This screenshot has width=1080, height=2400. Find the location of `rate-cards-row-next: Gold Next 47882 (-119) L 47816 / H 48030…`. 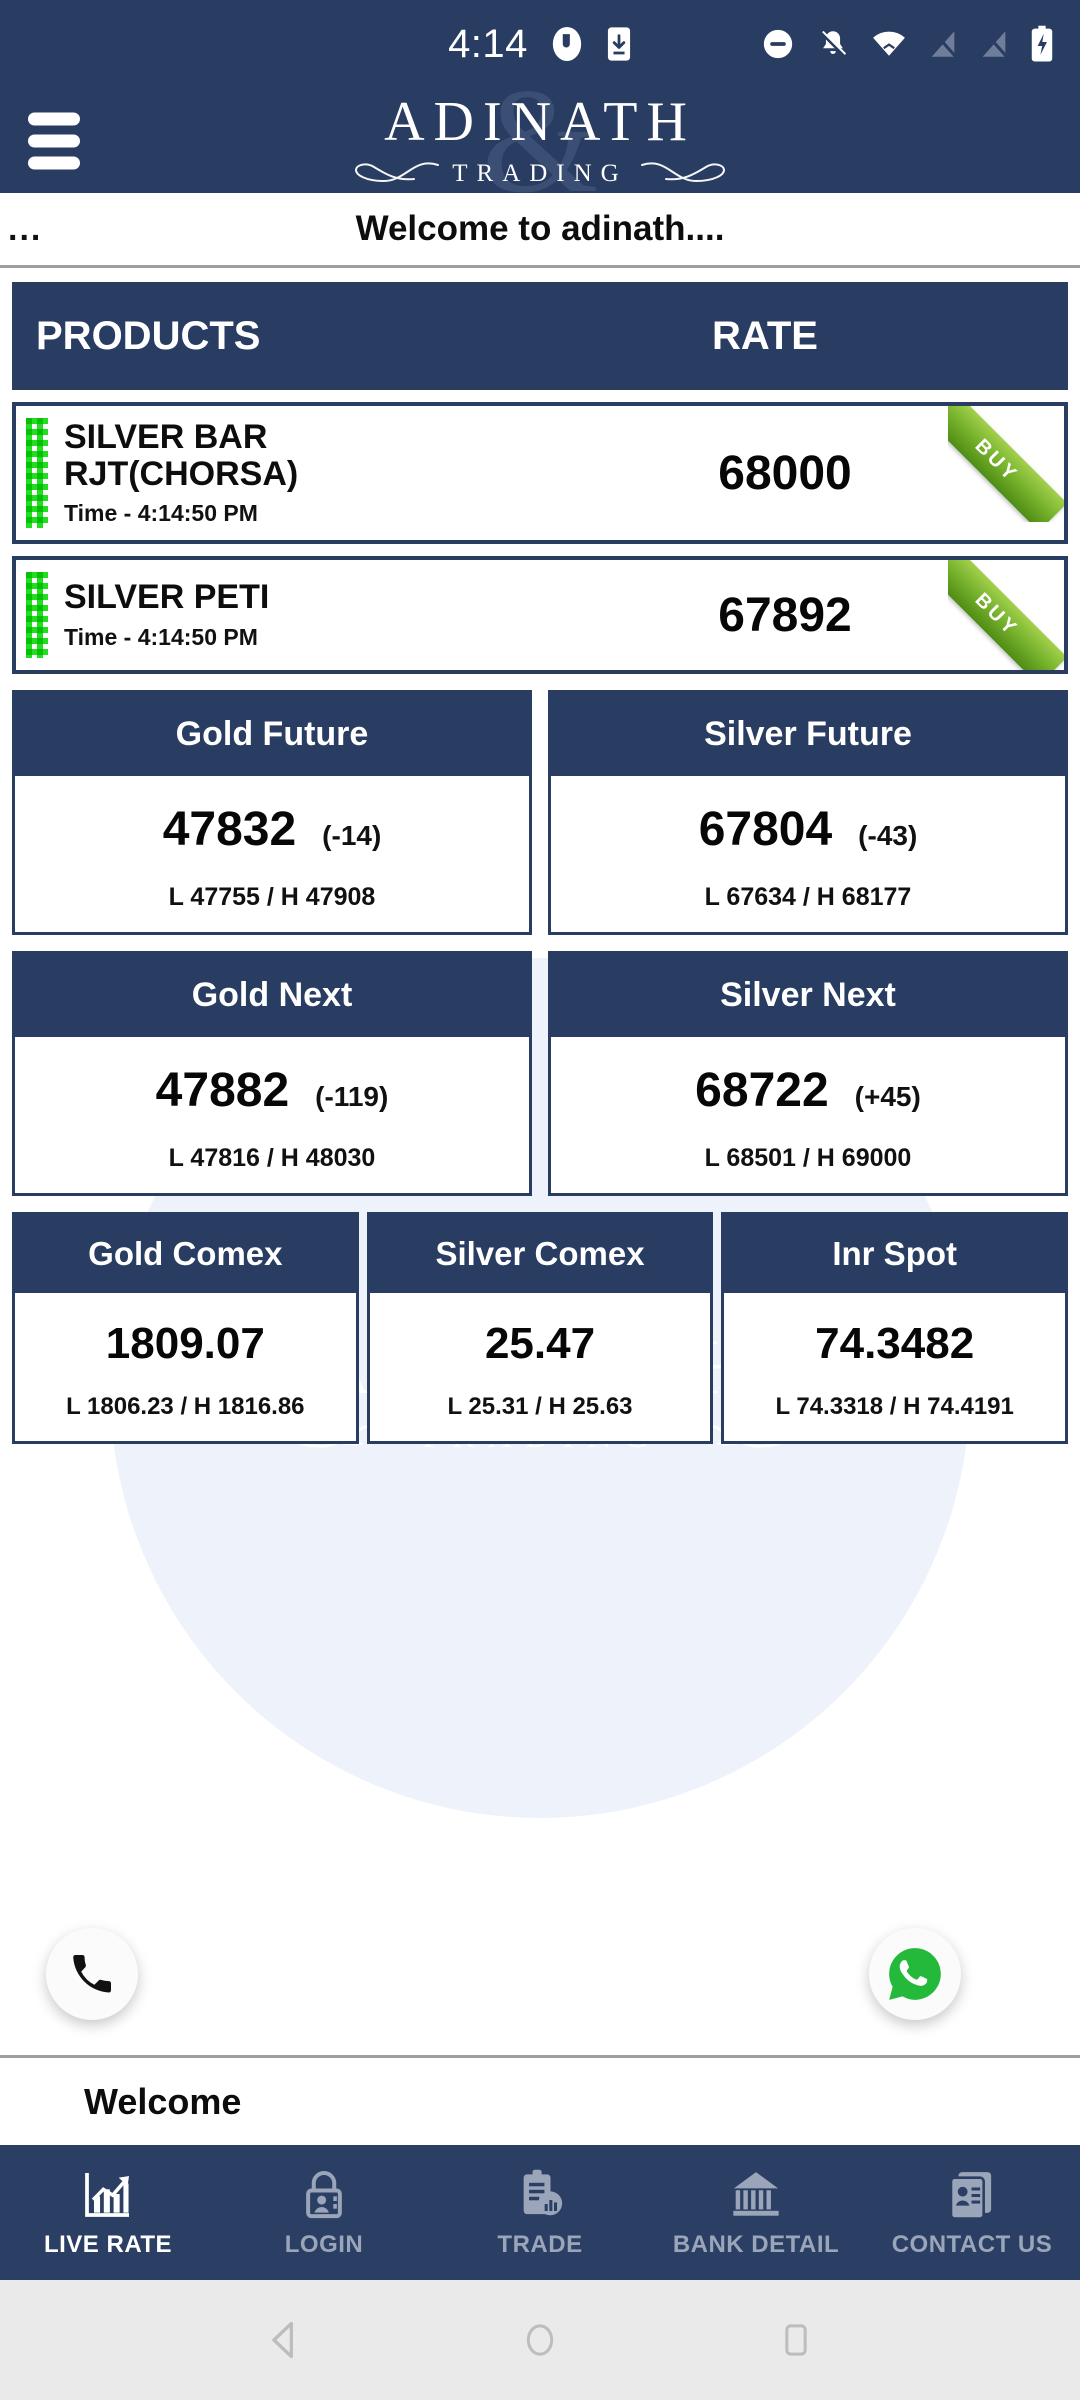

rate-cards-row-next: Gold Next 47882 (-119) L 47816 / H 48030… is located at coordinates (540, 1073).